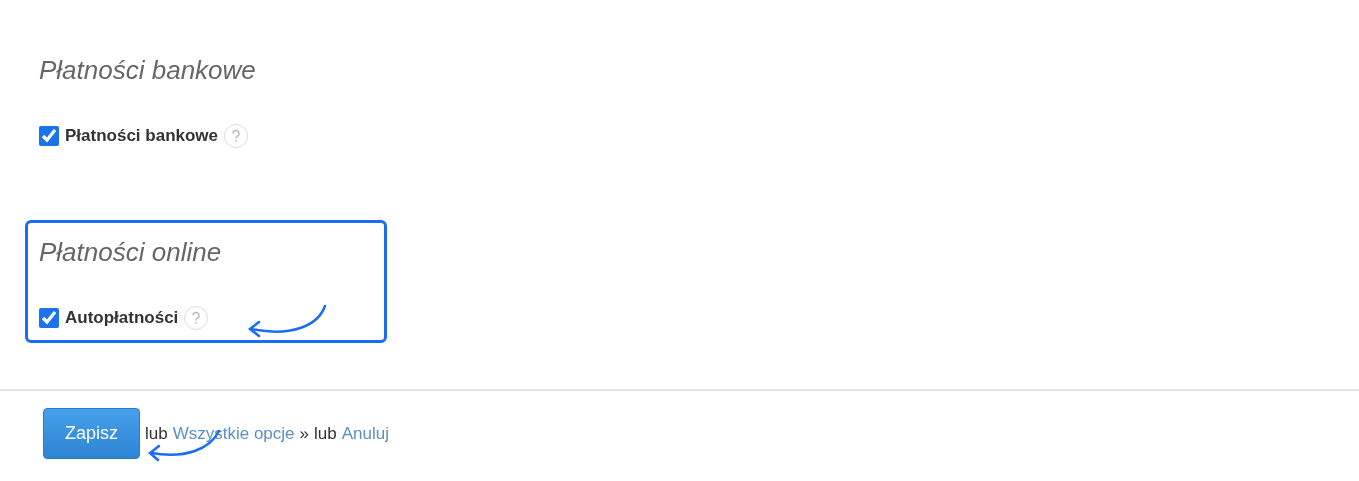  Describe the element at coordinates (148, 71) in the screenshot. I see `section-heading: Płatności bankowe` at that location.